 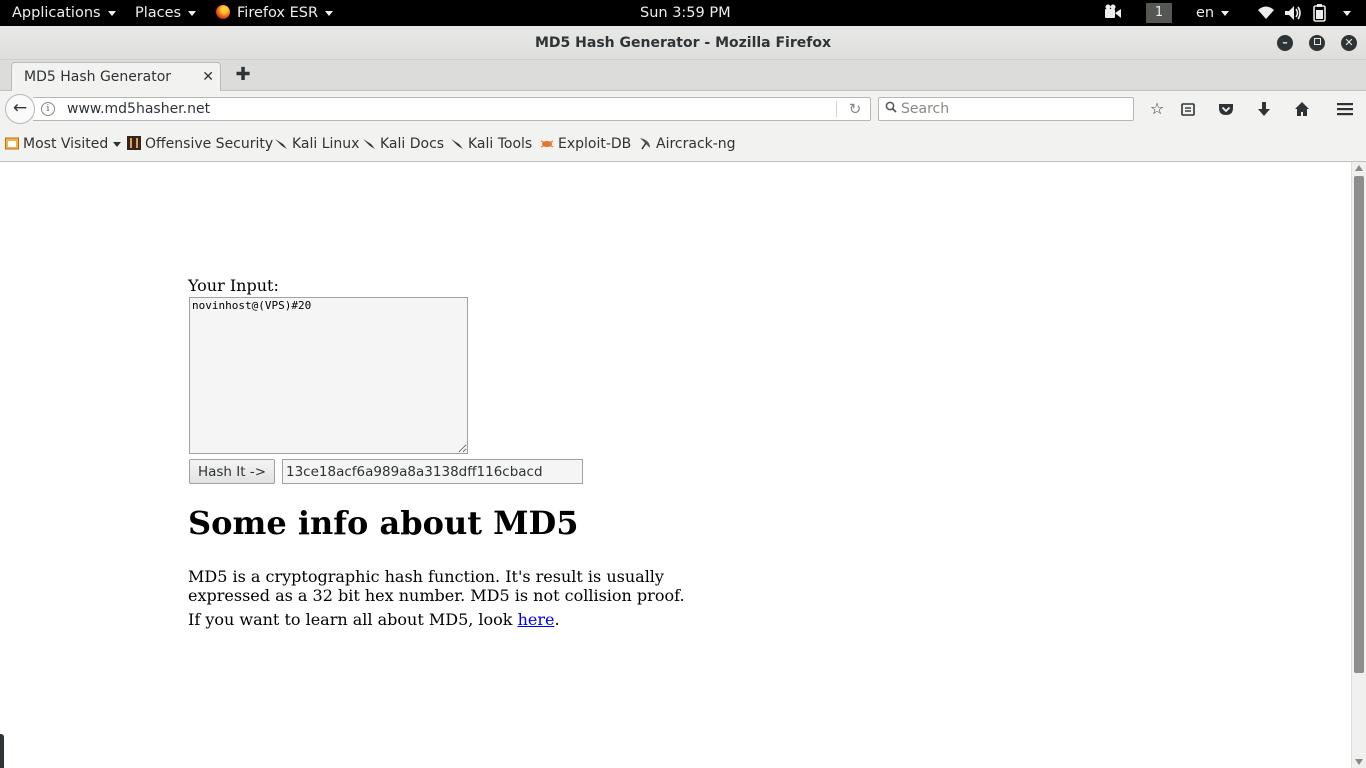 What do you see at coordinates (452, 109) in the screenshot?
I see `url-bar: i www.md5hasher.net ↻` at bounding box center [452, 109].